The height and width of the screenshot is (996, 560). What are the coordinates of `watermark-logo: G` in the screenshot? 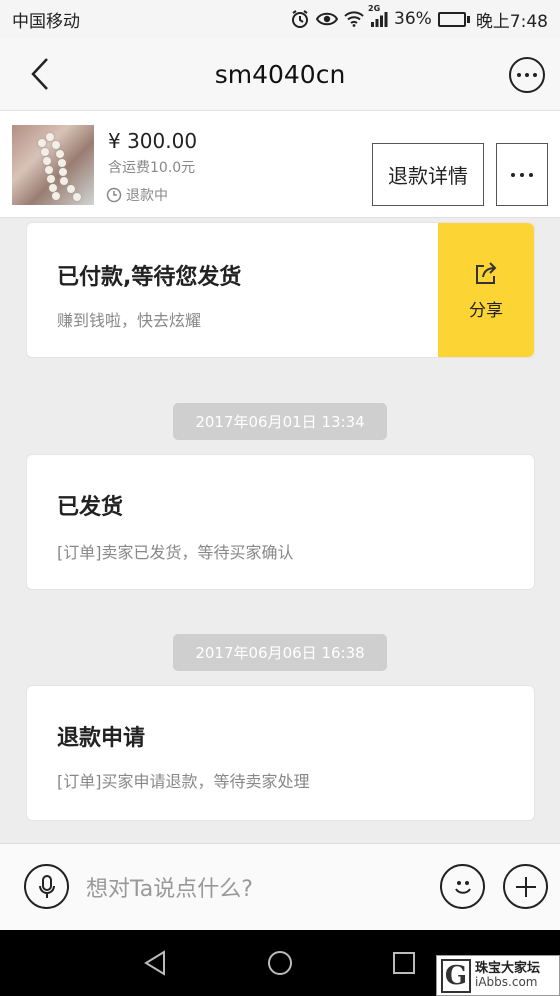 It's located at (456, 975).